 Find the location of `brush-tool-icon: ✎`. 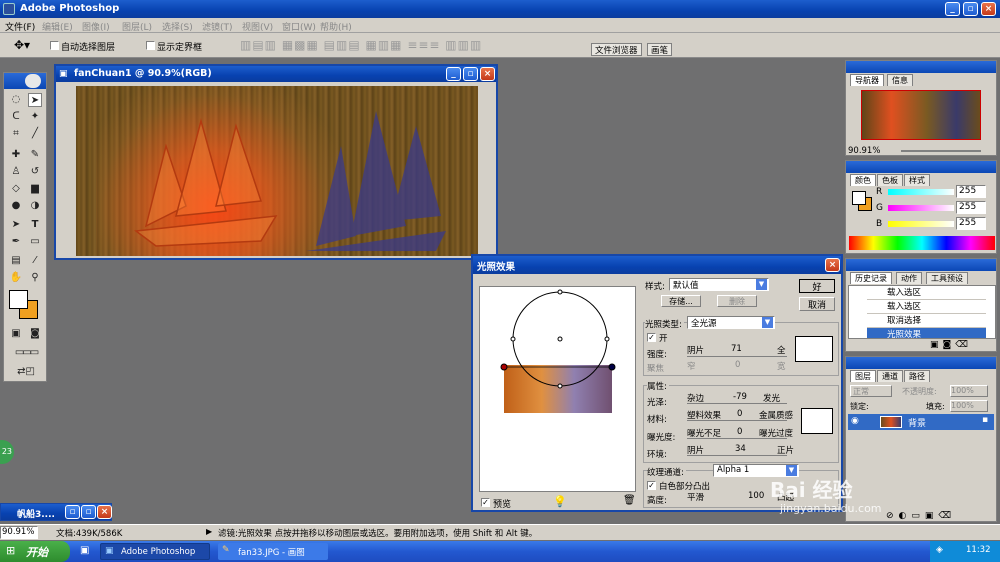

brush-tool-icon: ✎ is located at coordinates (35, 155).